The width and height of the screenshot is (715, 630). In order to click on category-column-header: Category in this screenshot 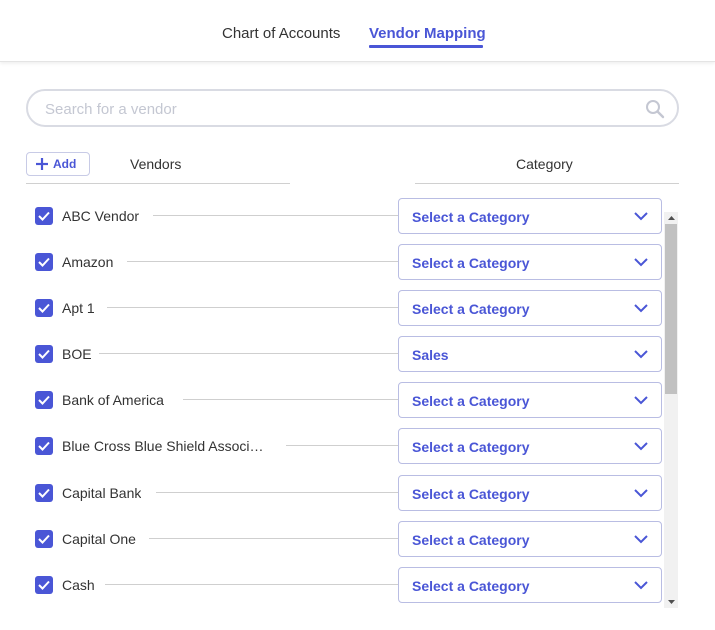, I will do `click(544, 164)`.